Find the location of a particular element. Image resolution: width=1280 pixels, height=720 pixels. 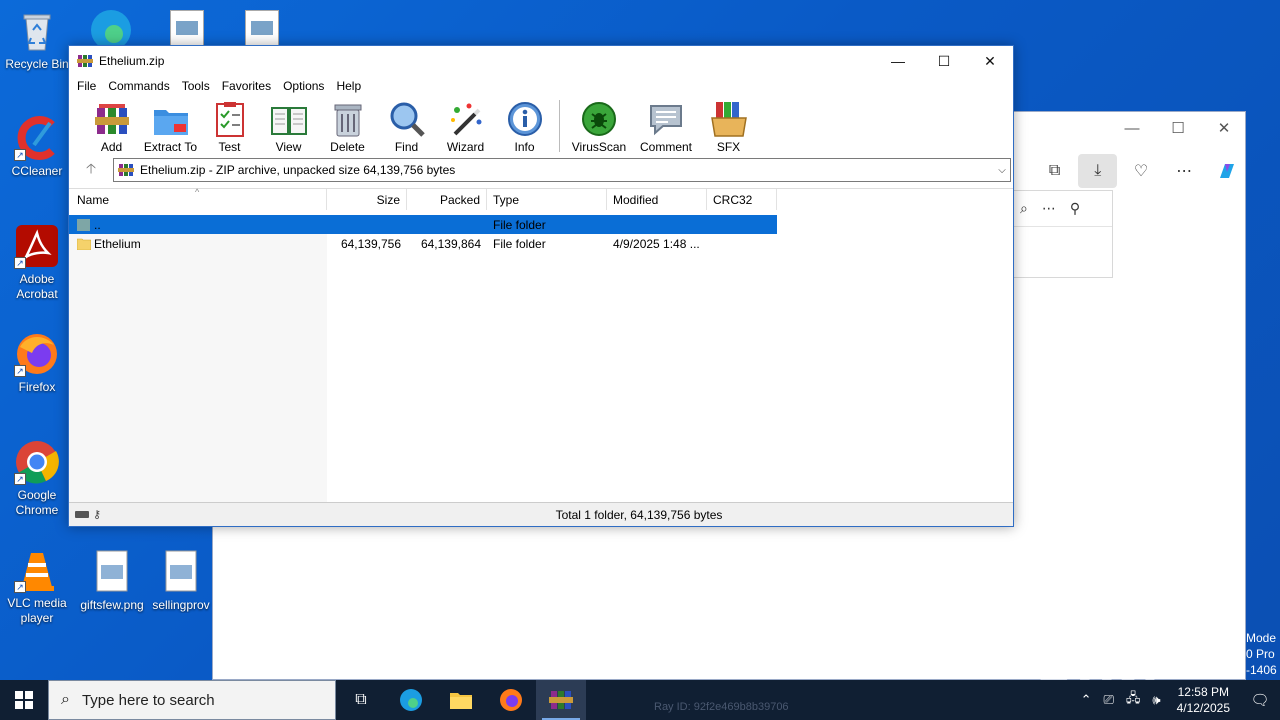

delete-button: Delete is located at coordinates (347, 127).